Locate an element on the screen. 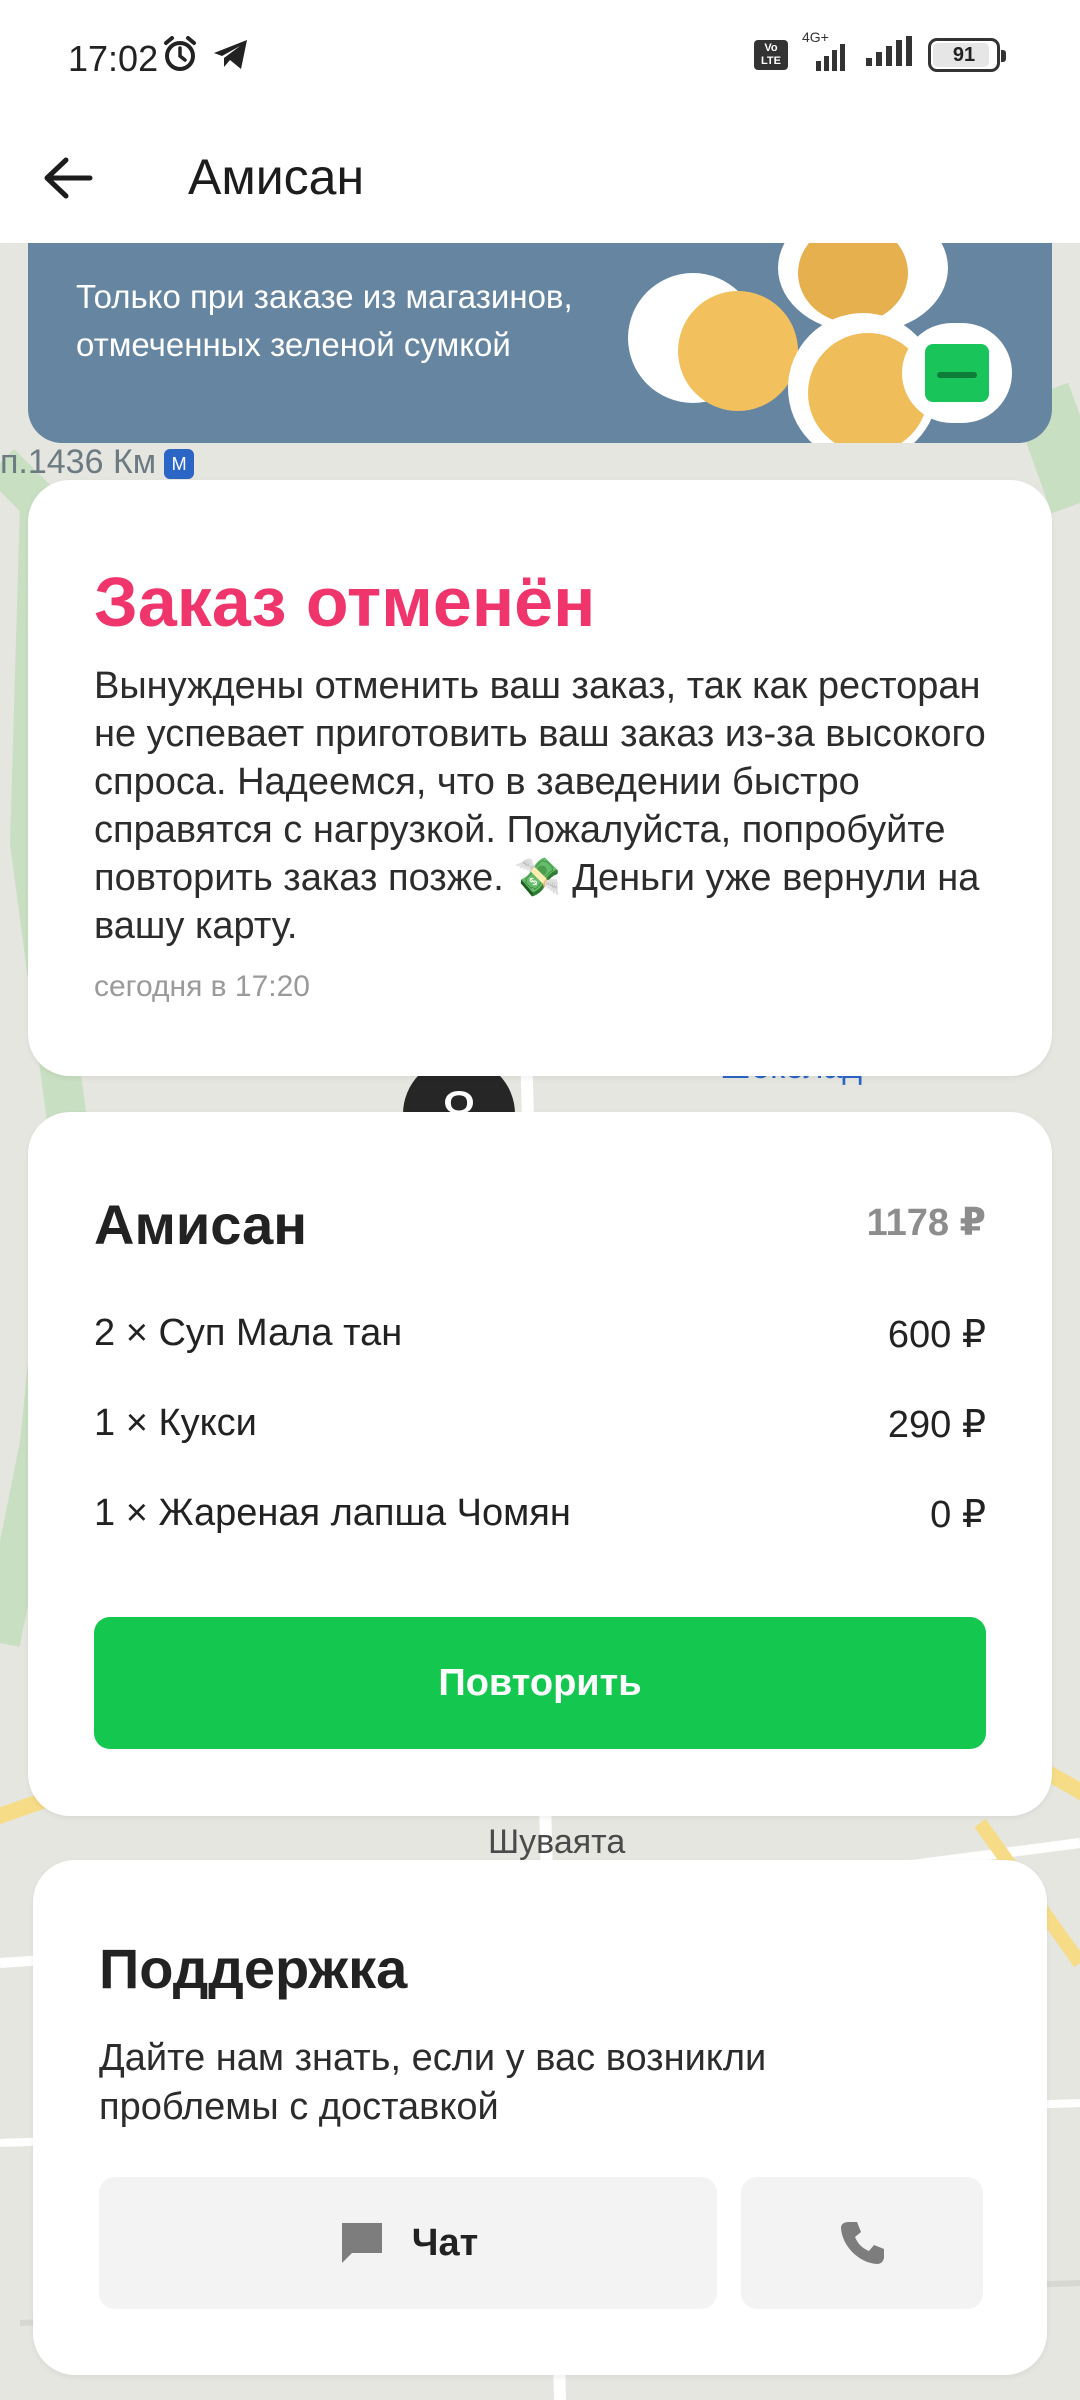 The width and height of the screenshot is (1080, 2400). status-bar: 17:02 Vo LTE 4G+ 91 is located at coordinates (540, 59).